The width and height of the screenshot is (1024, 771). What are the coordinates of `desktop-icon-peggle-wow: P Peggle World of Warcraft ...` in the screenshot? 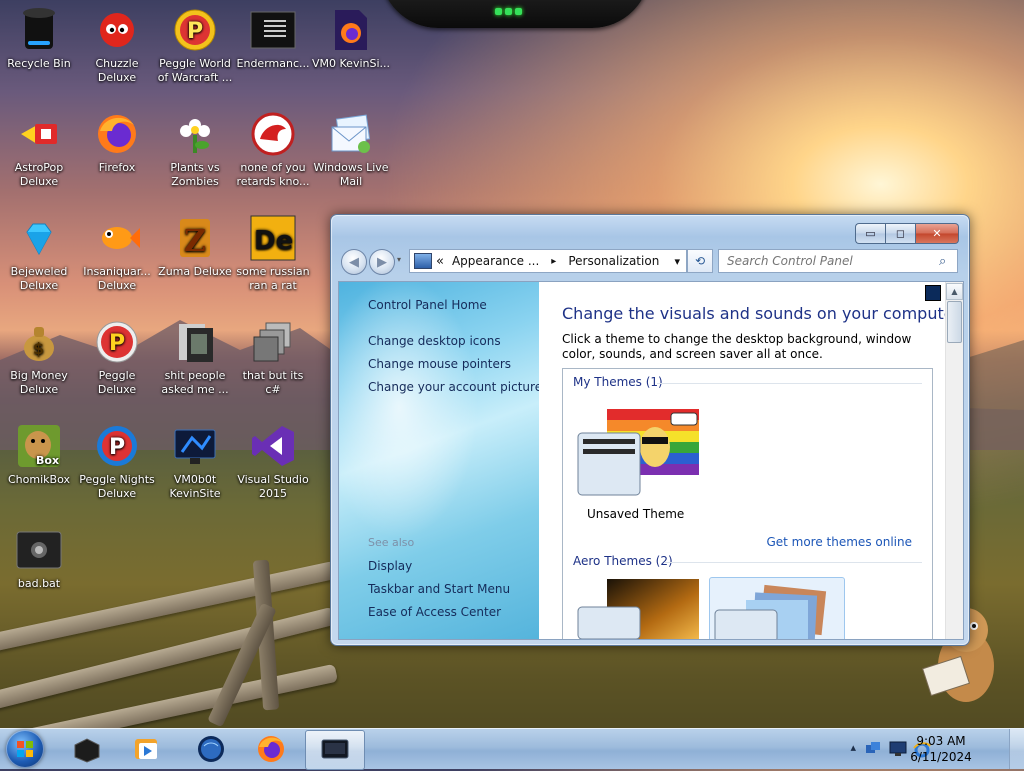 It's located at (195, 45).